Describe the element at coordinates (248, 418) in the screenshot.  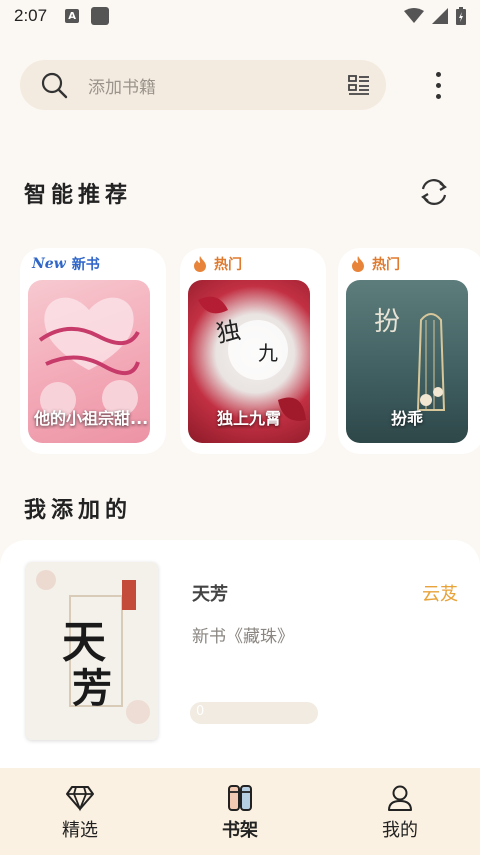
I see `book-cover-title: 独上九霄` at that location.